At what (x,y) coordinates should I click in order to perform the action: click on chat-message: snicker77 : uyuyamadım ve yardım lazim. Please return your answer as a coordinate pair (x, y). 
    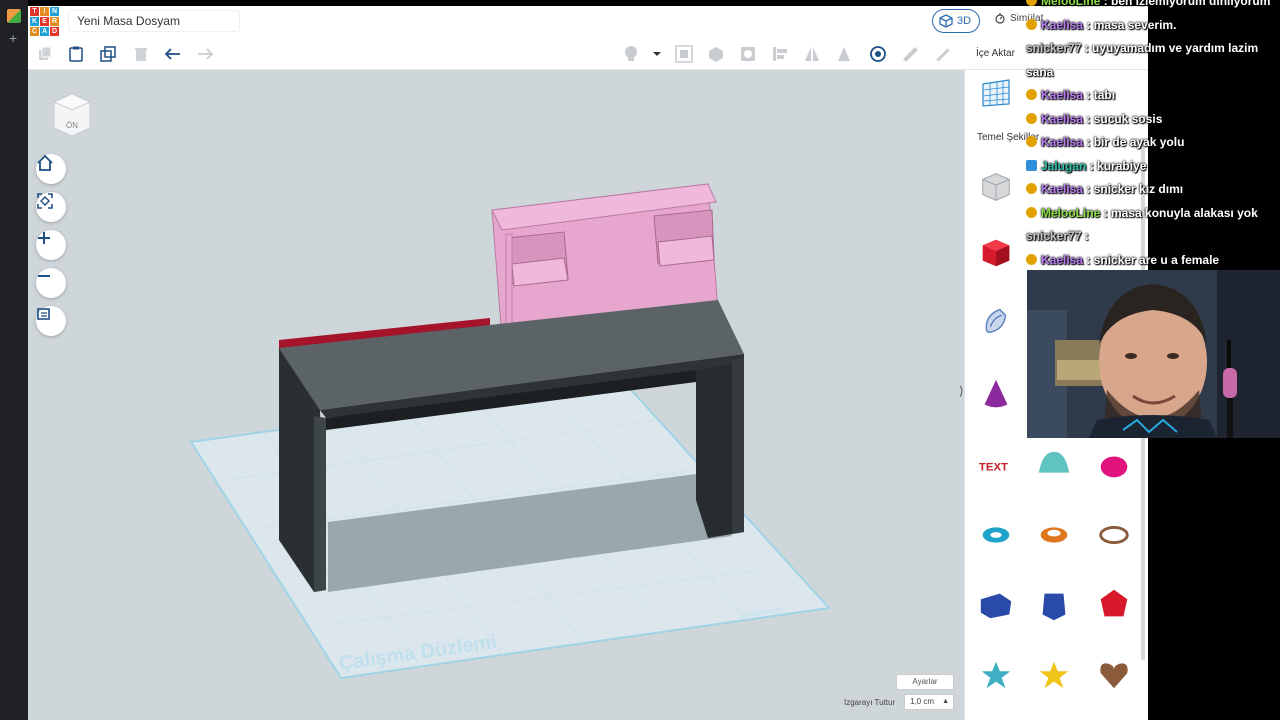
    Looking at the image, I should click on (1142, 48).